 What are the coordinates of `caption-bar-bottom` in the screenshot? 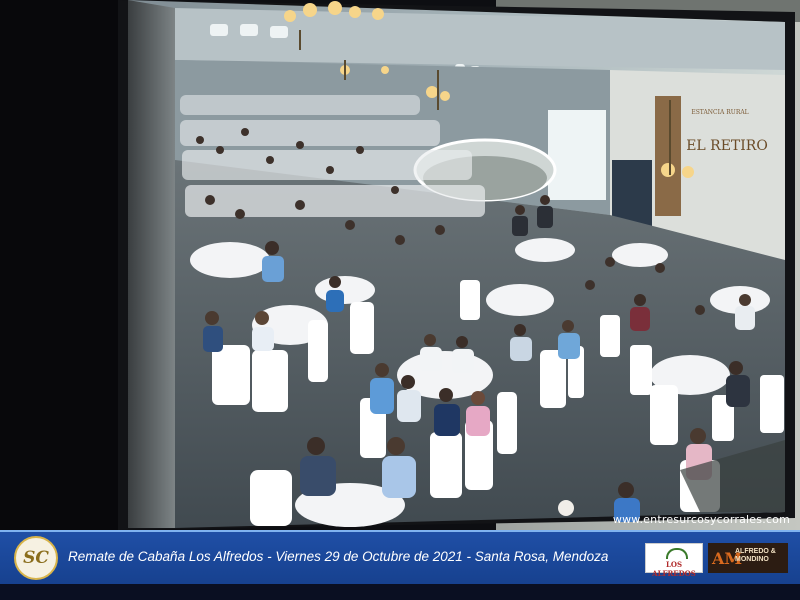 It's located at (400, 592).